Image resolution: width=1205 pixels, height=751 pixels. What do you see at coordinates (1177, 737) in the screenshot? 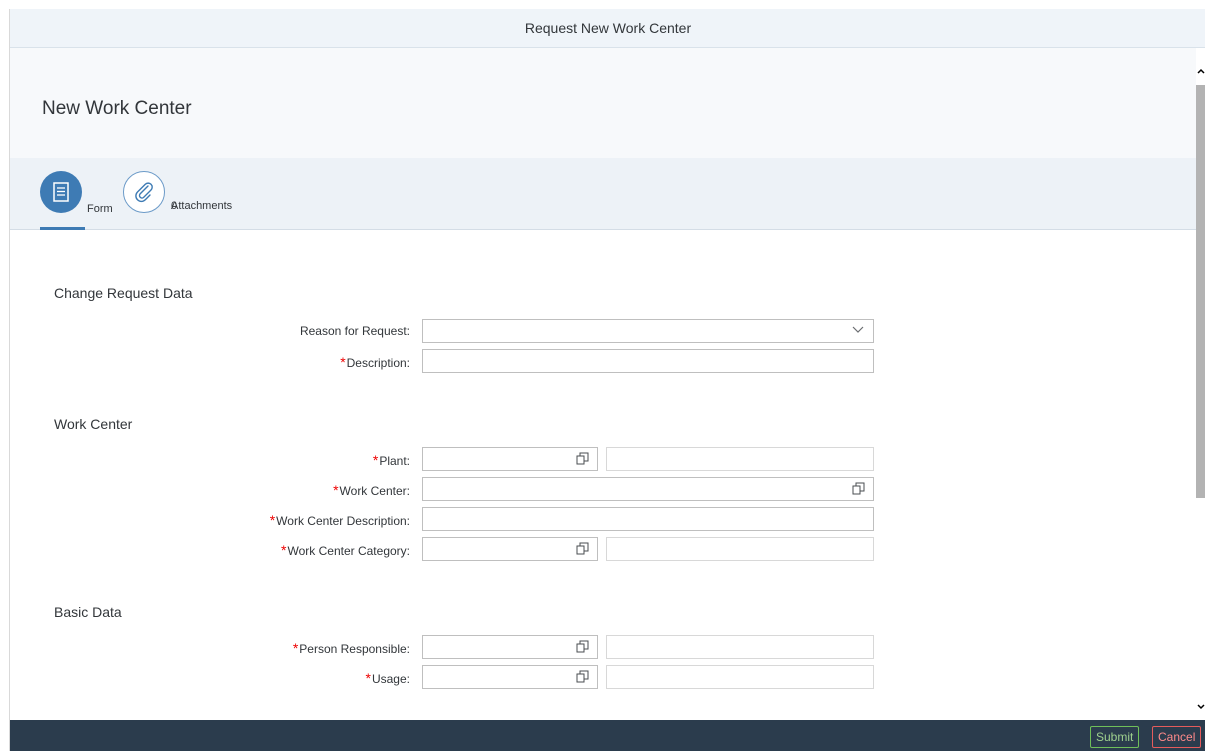
I see `cancel-button: Cancel` at bounding box center [1177, 737].